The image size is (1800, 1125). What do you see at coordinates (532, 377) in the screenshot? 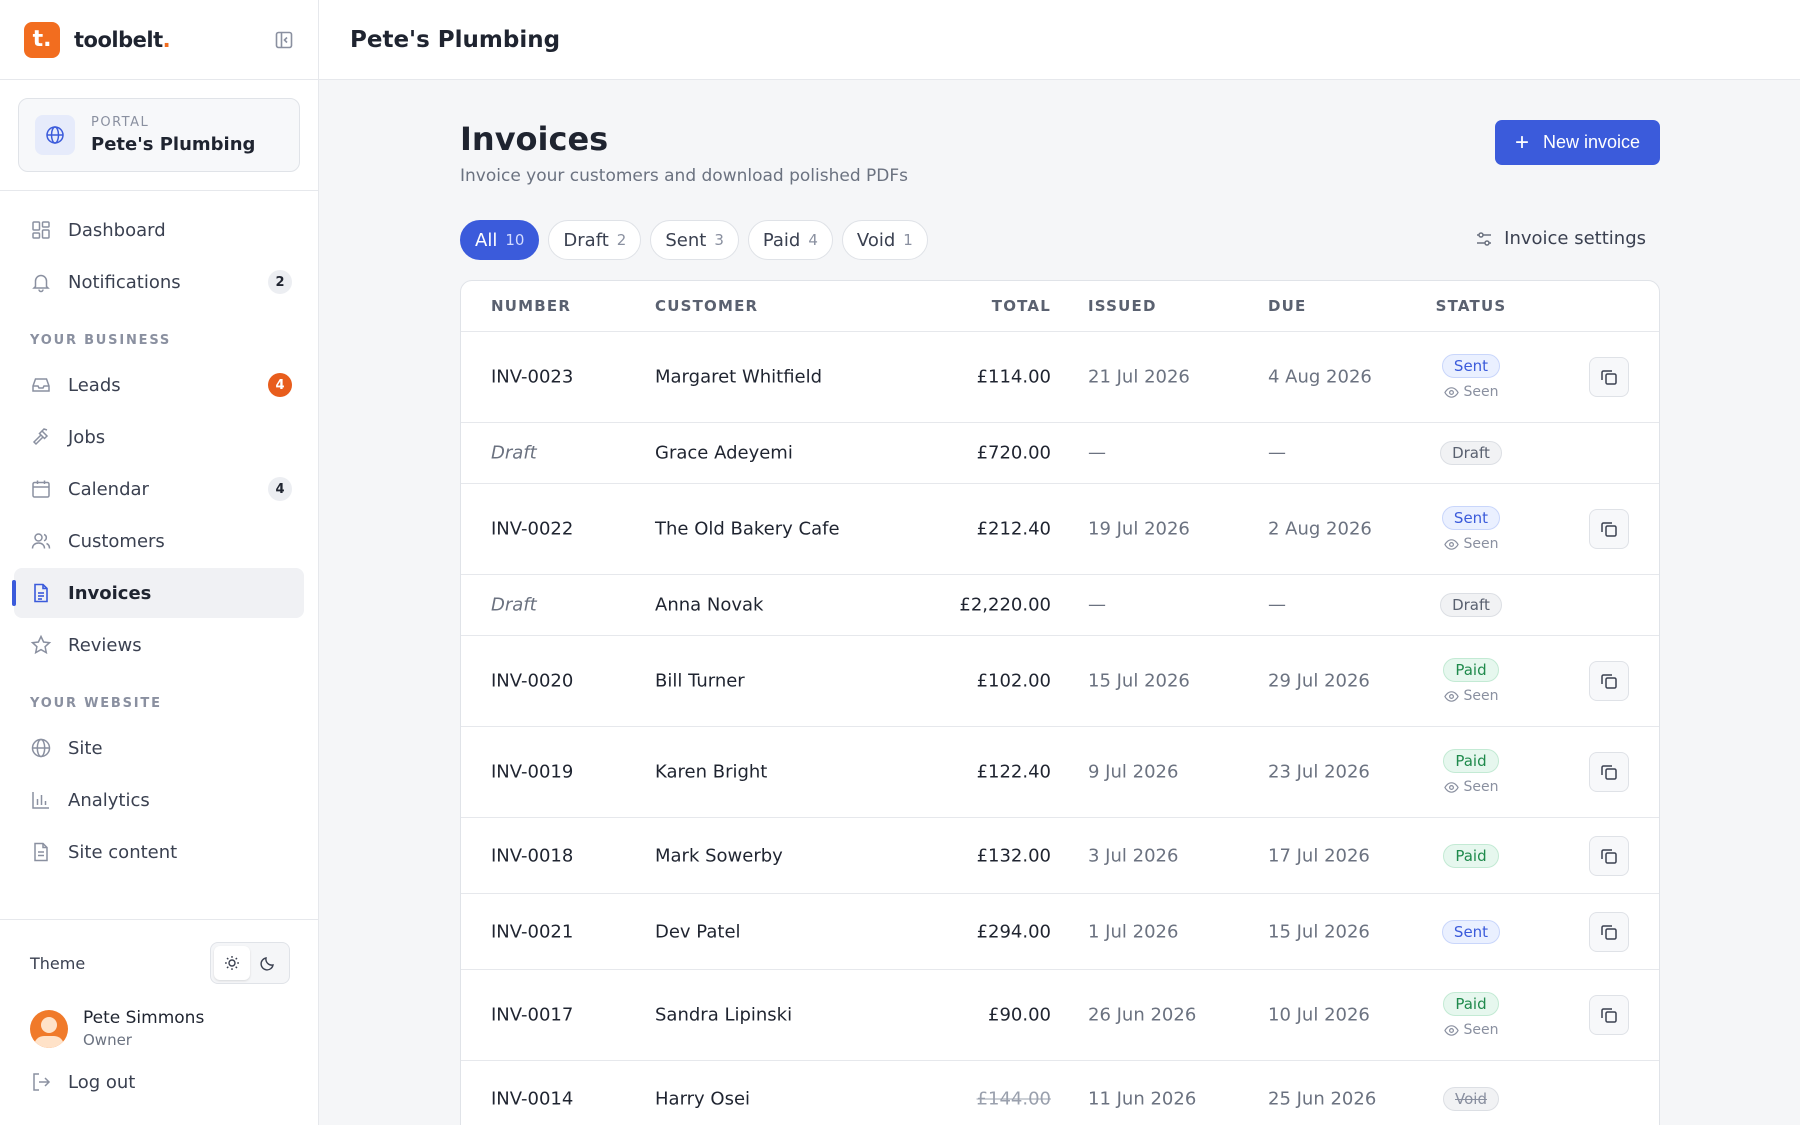
I see `invoice-number: INV-0023` at bounding box center [532, 377].